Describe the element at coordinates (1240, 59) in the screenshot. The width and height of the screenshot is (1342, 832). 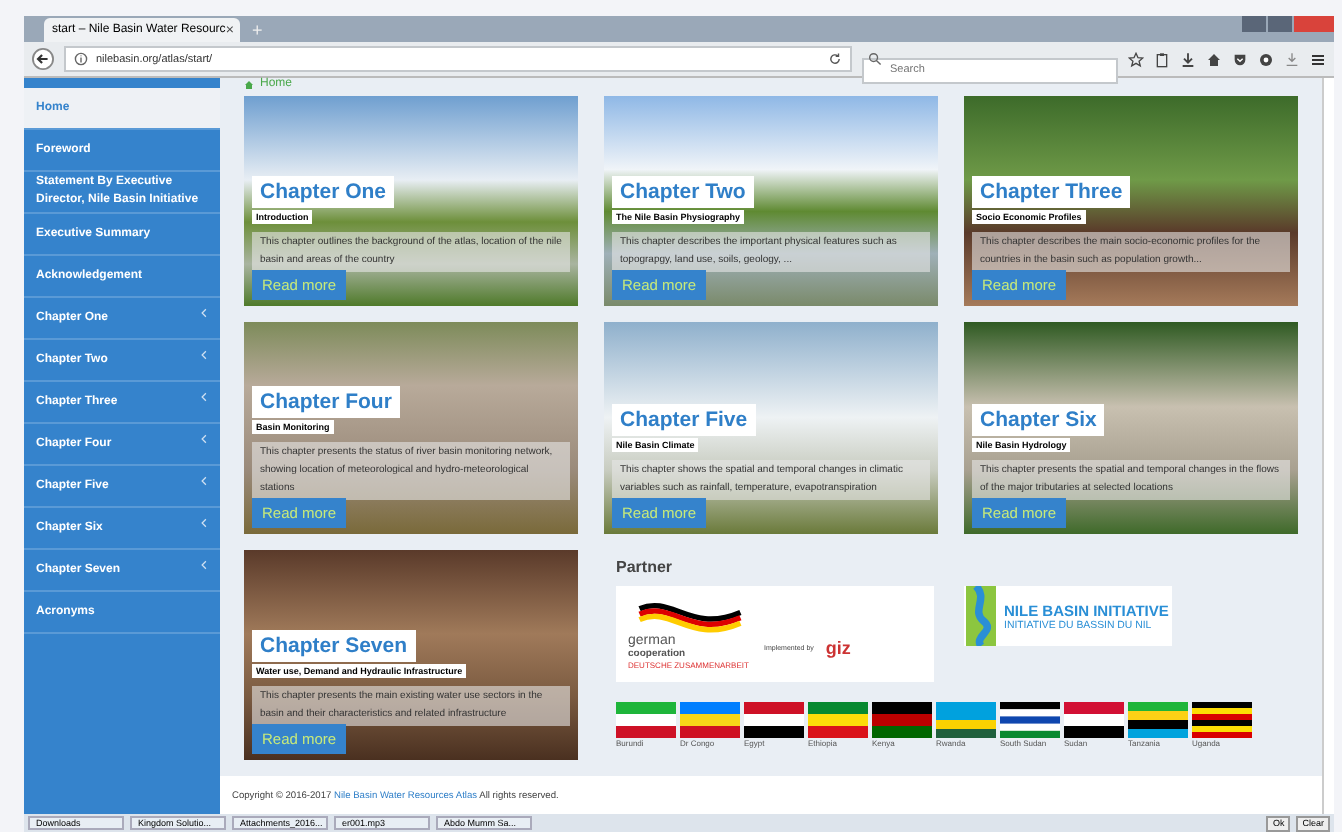
I see `shield-icon` at that location.